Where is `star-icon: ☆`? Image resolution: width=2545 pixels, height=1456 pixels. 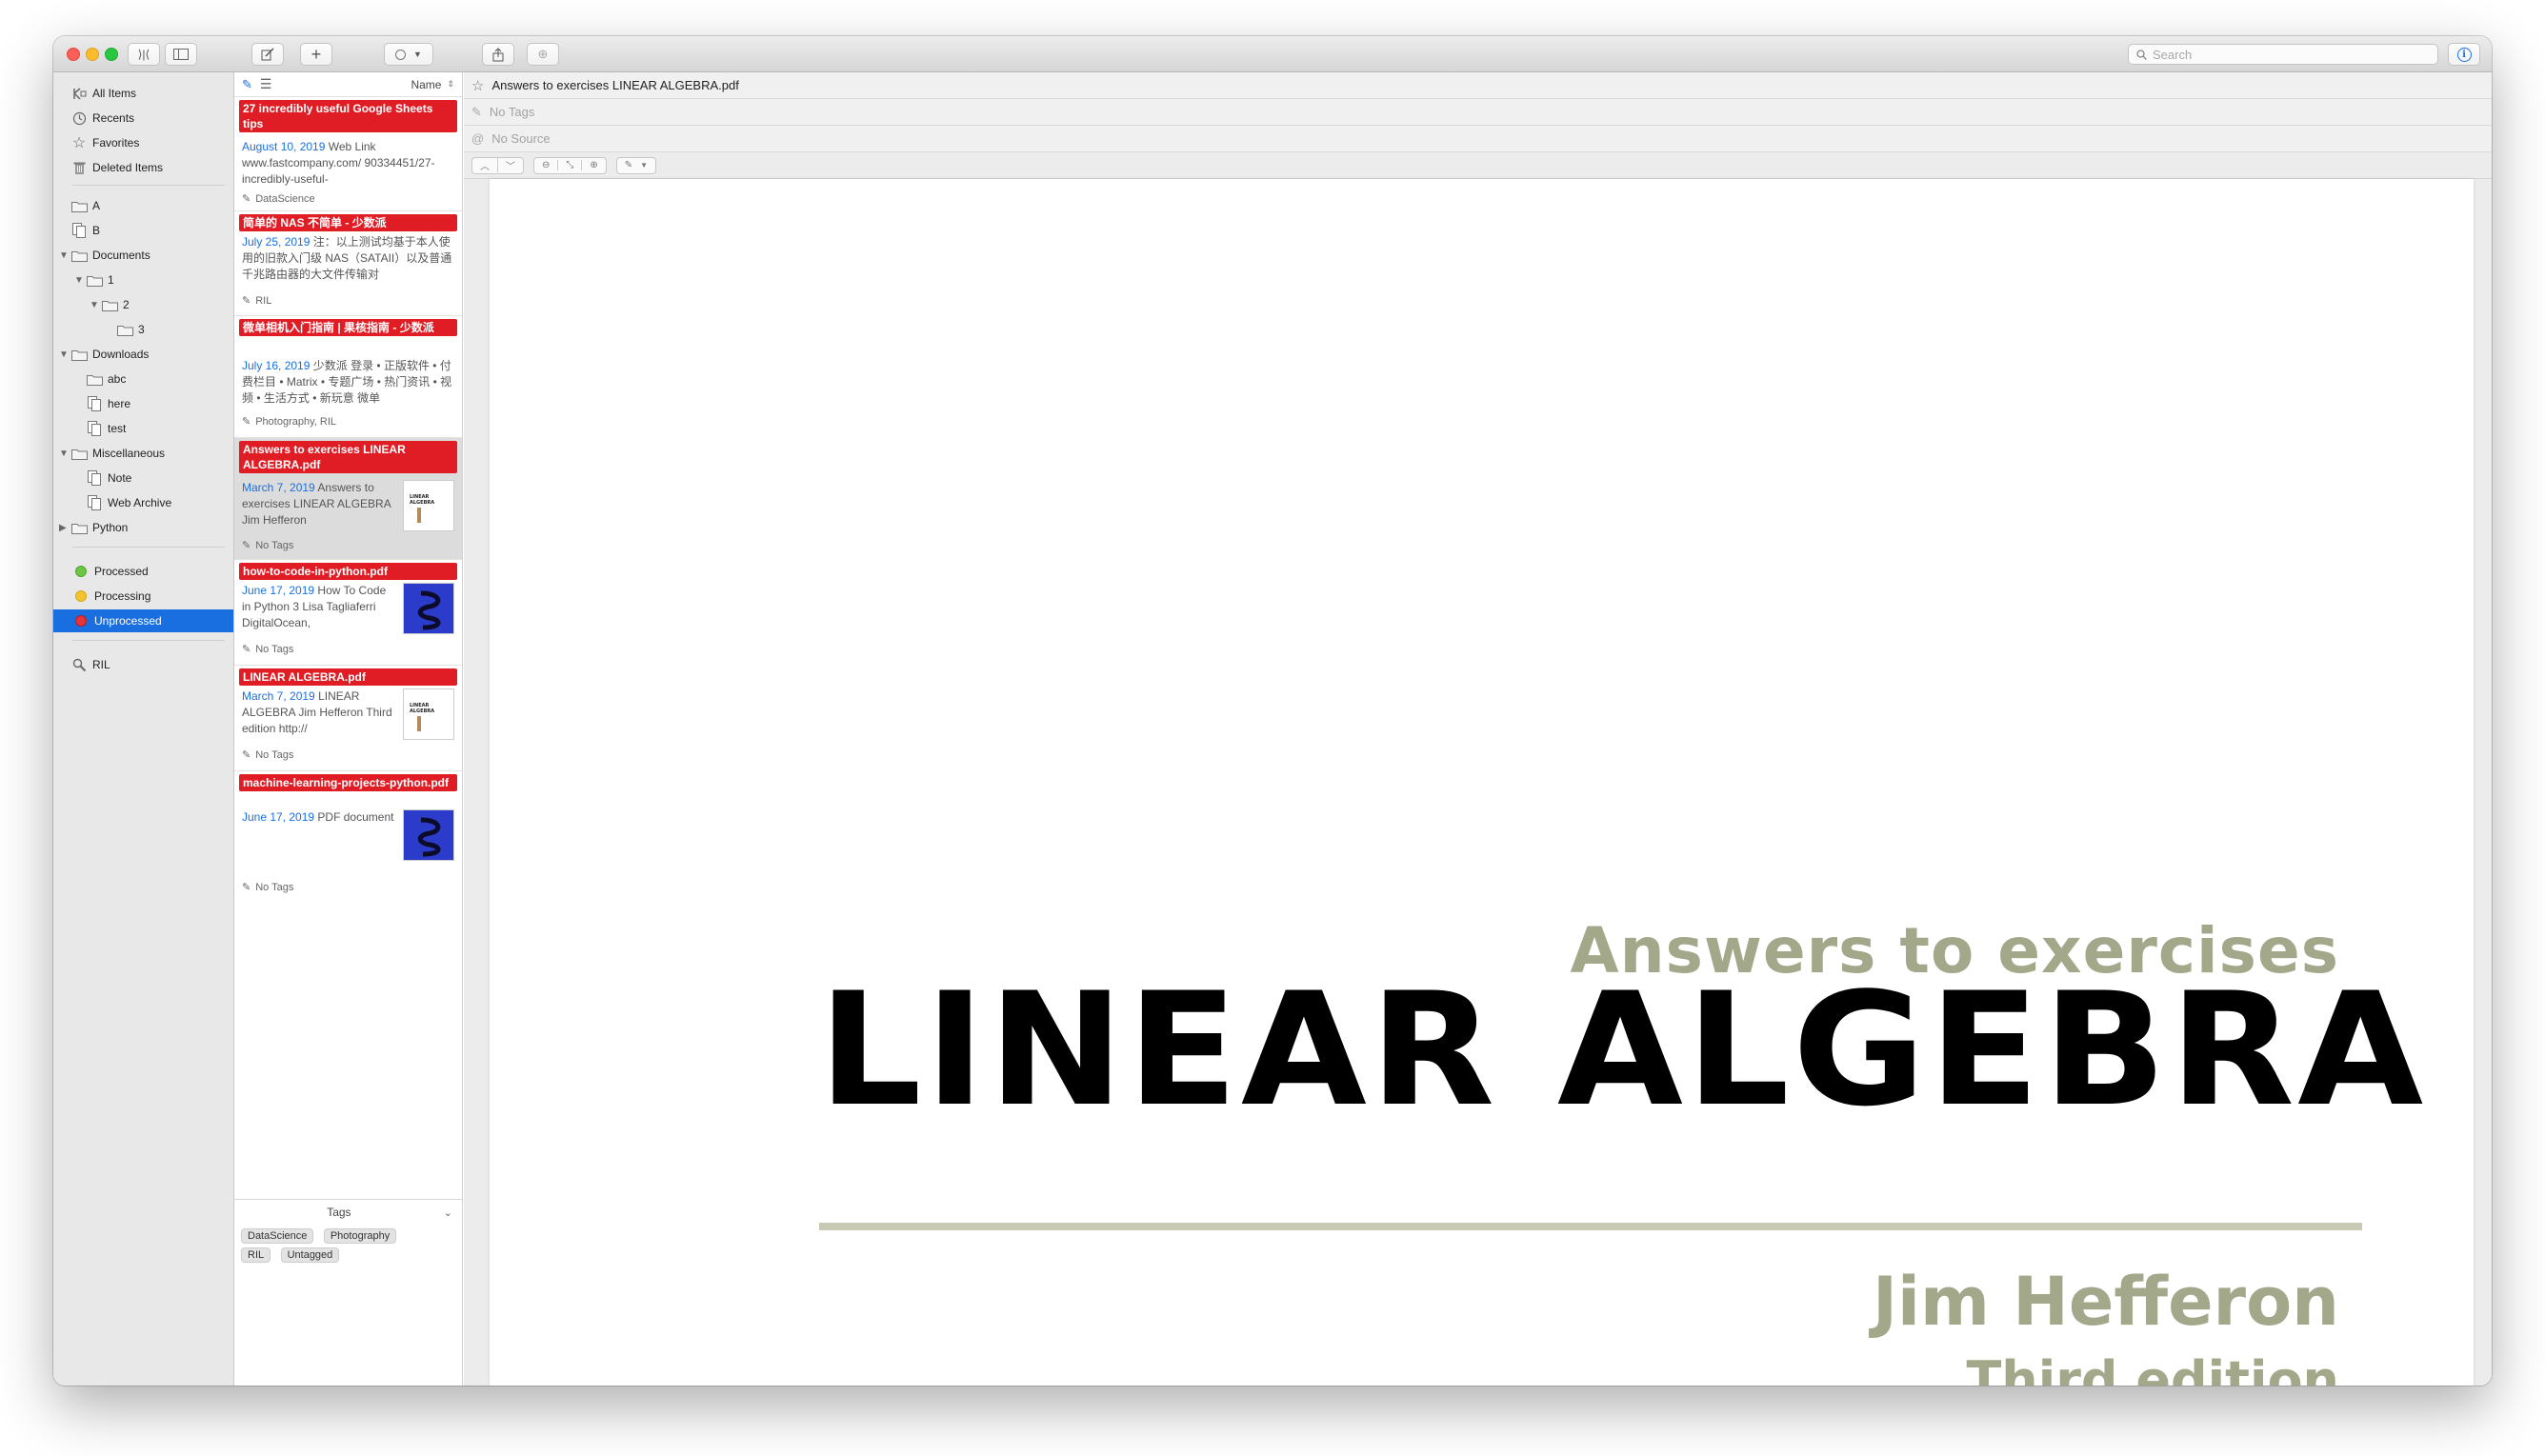 star-icon: ☆ is located at coordinates (79, 143).